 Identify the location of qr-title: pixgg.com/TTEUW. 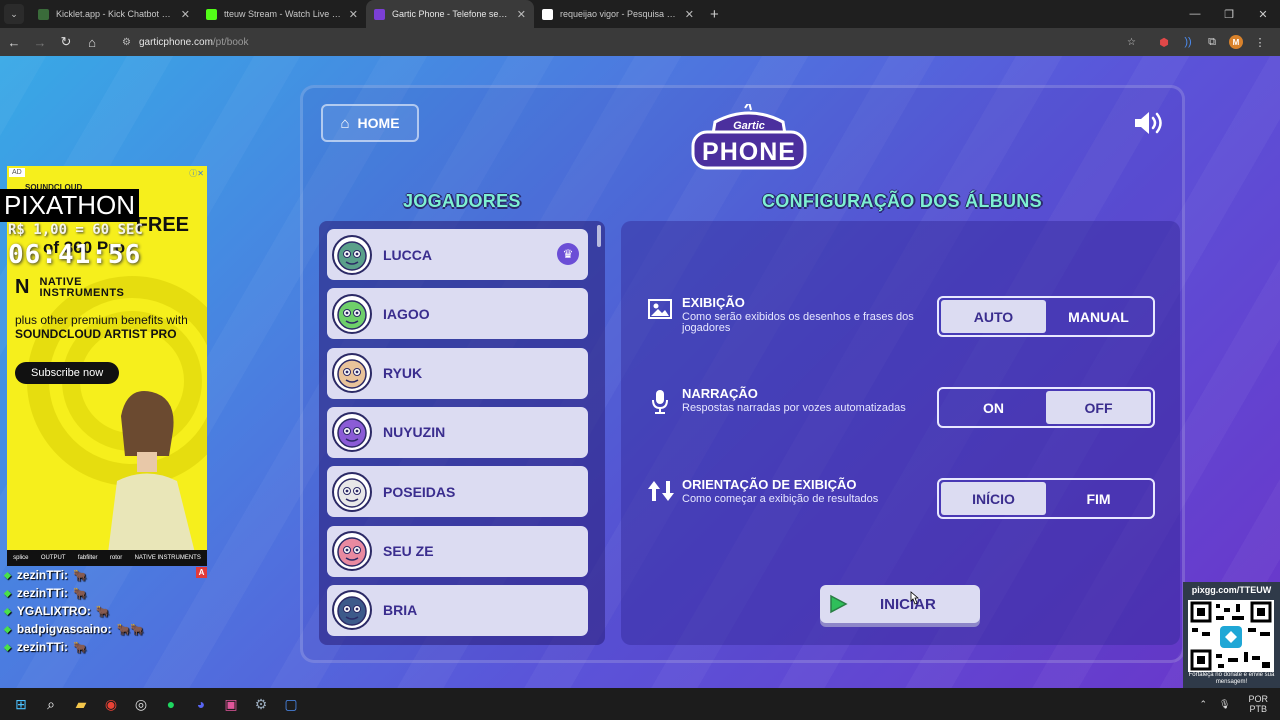
(1231, 590).